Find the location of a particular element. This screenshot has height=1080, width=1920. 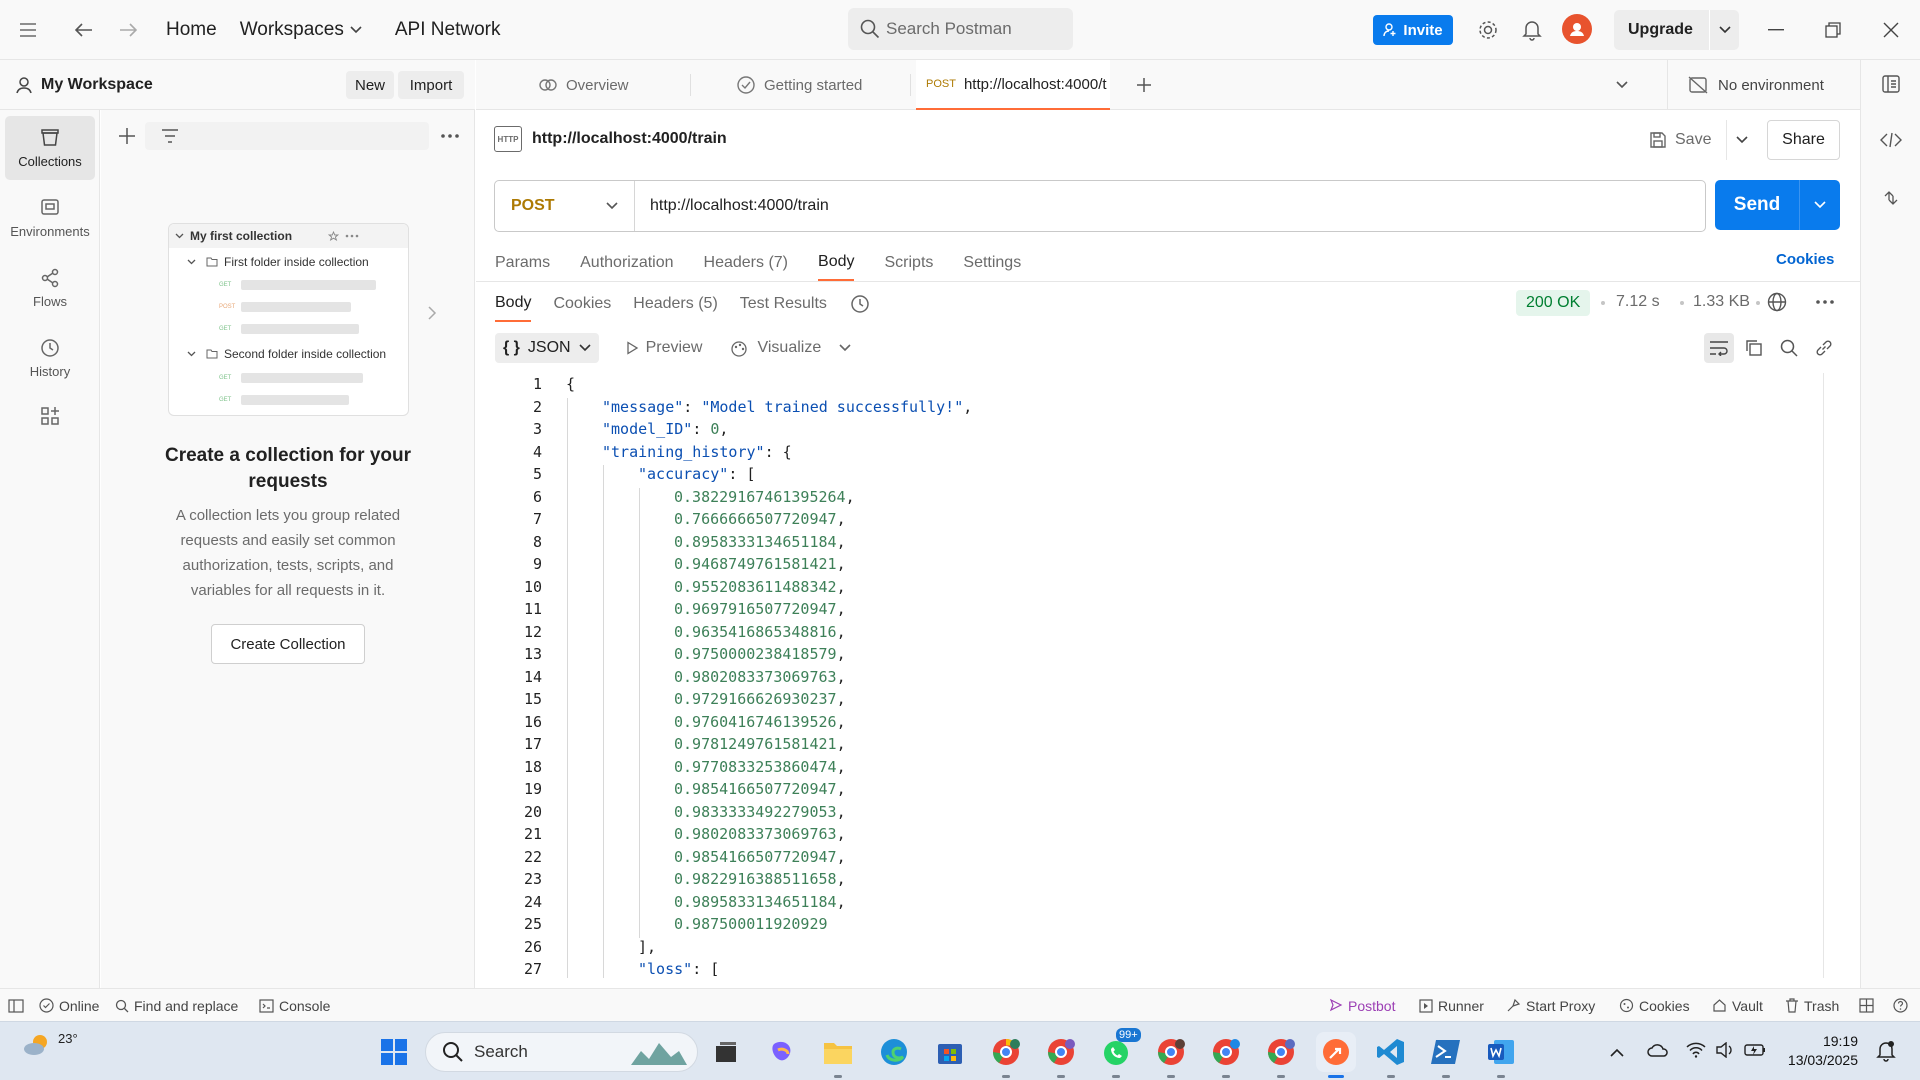

battery-icon is located at coordinates (1755, 1050).